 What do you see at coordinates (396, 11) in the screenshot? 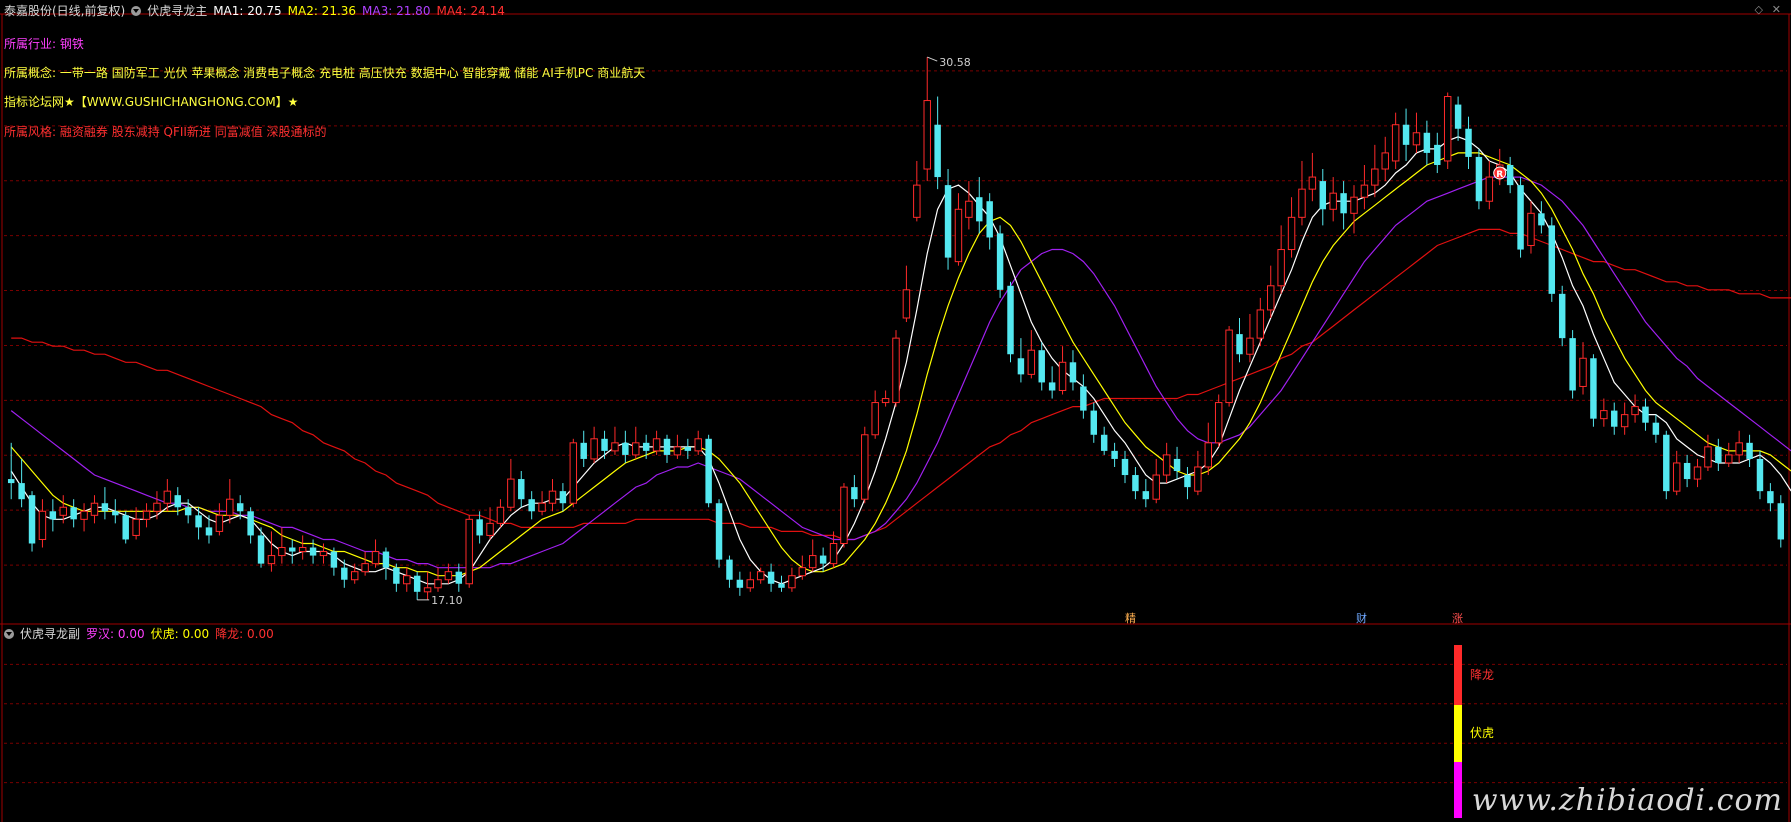
I see `ma3-readout: MA3: 21.80` at bounding box center [396, 11].